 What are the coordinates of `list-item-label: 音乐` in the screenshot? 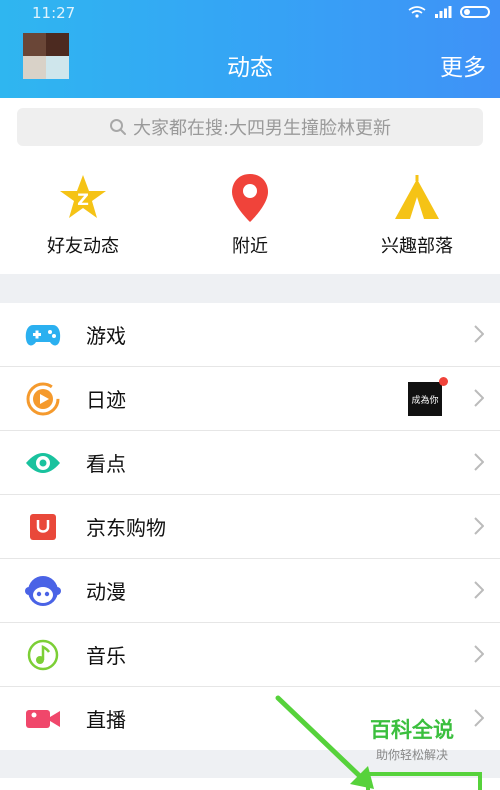 It's located at (106, 656).